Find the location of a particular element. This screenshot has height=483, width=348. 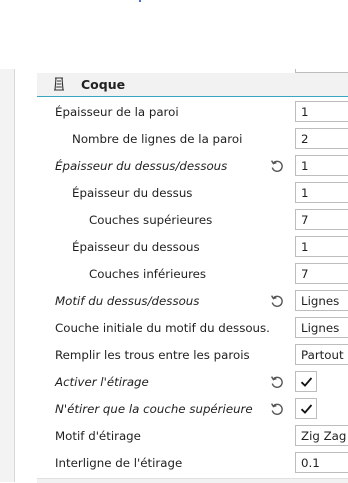

setting-label: Couche initiale du motif du dessous. is located at coordinates (162, 328).